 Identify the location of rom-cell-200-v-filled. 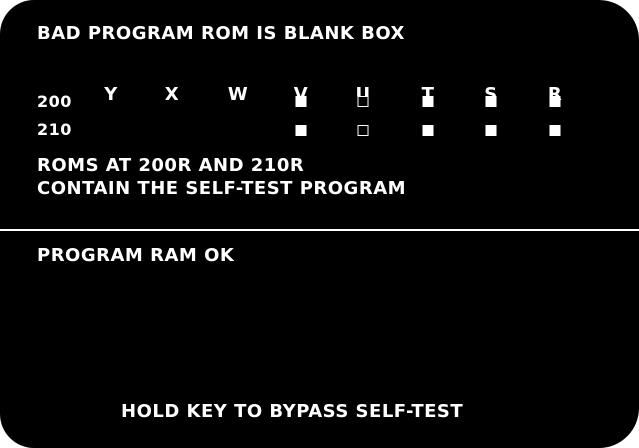
(301, 101).